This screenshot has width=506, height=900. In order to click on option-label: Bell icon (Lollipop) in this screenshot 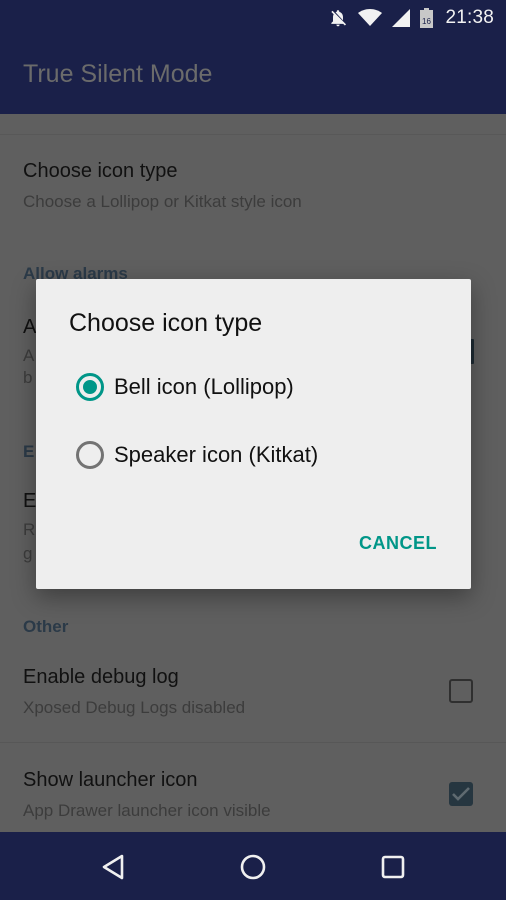, I will do `click(204, 386)`.